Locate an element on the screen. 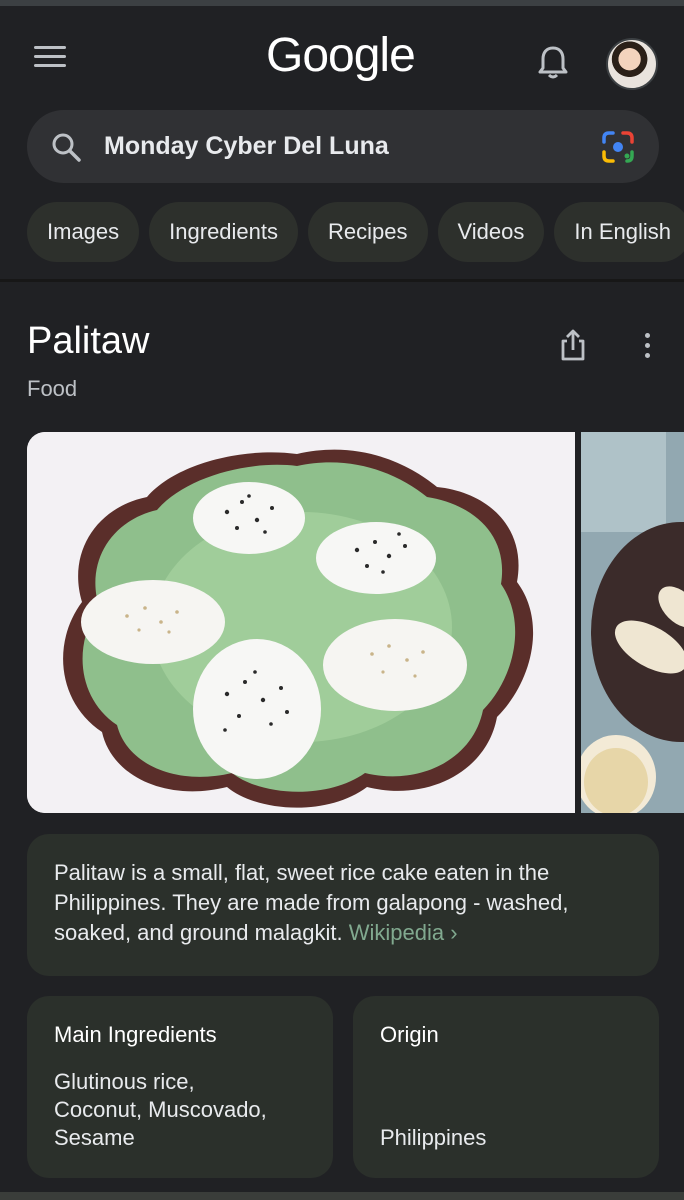 The image size is (684, 1200). origin-card: Origin Philippines is located at coordinates (506, 1087).